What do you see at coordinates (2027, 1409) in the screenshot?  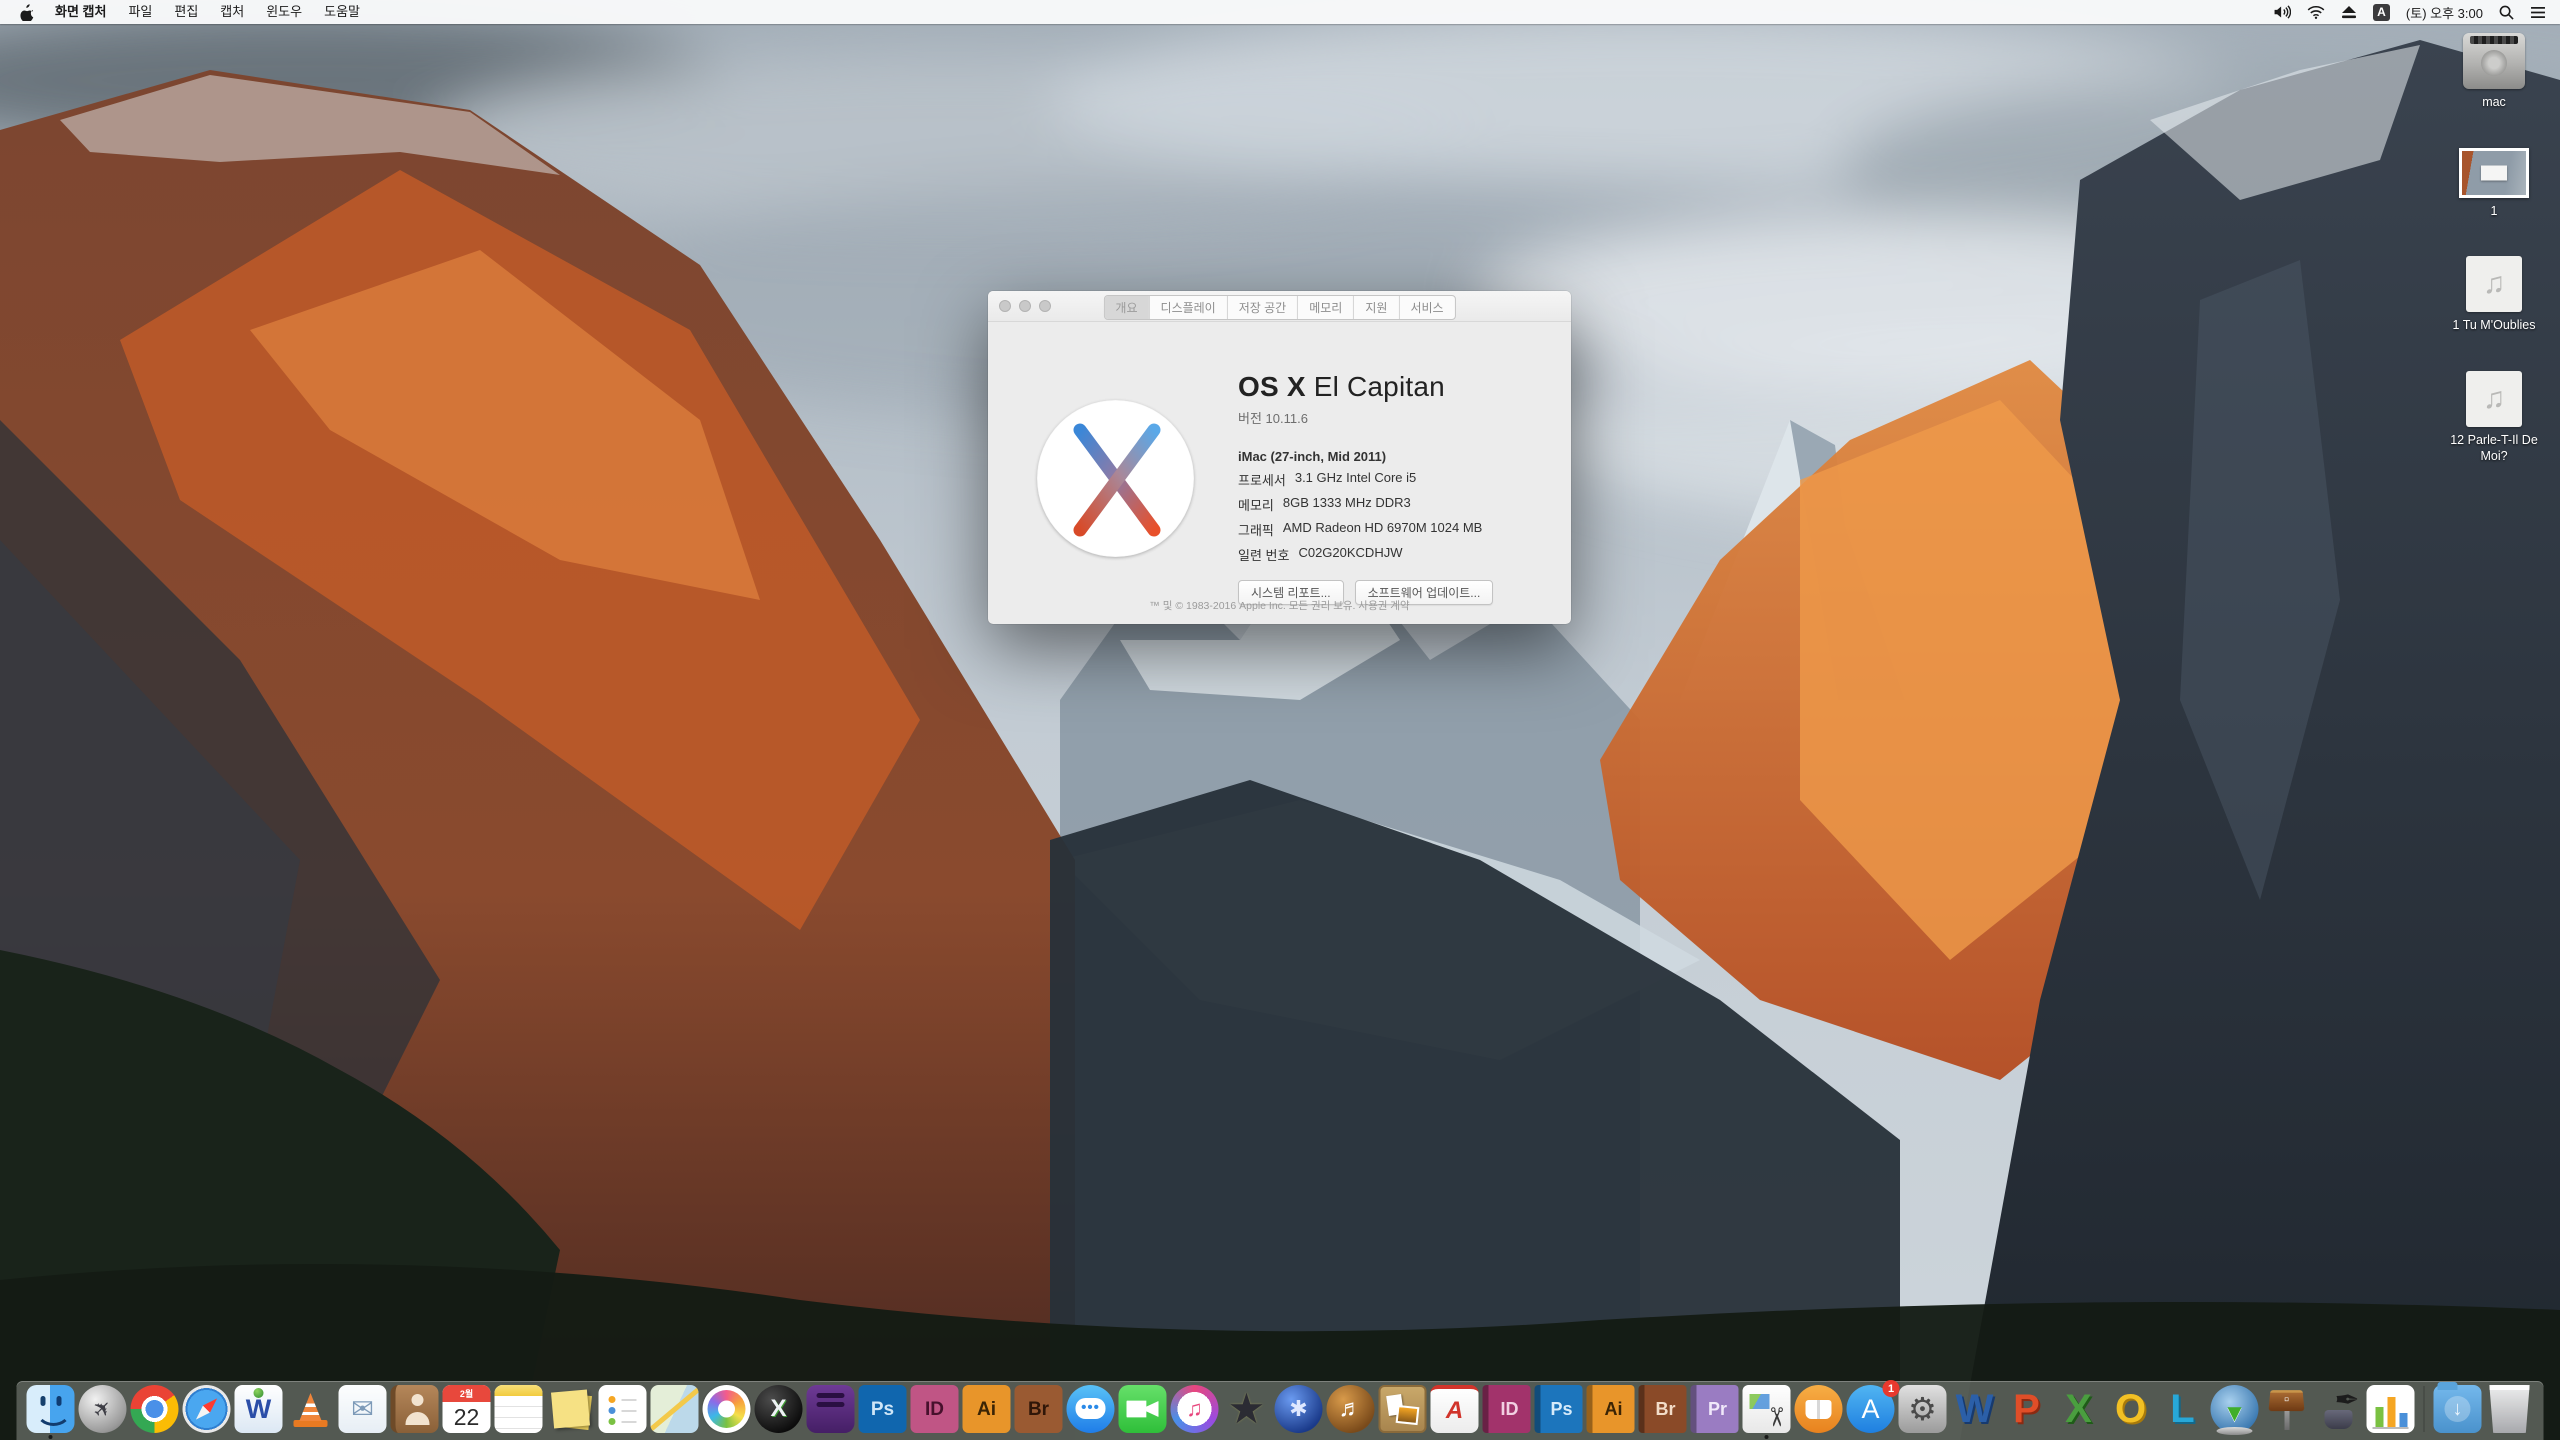 I see `dock-powerpoint-icon: P` at bounding box center [2027, 1409].